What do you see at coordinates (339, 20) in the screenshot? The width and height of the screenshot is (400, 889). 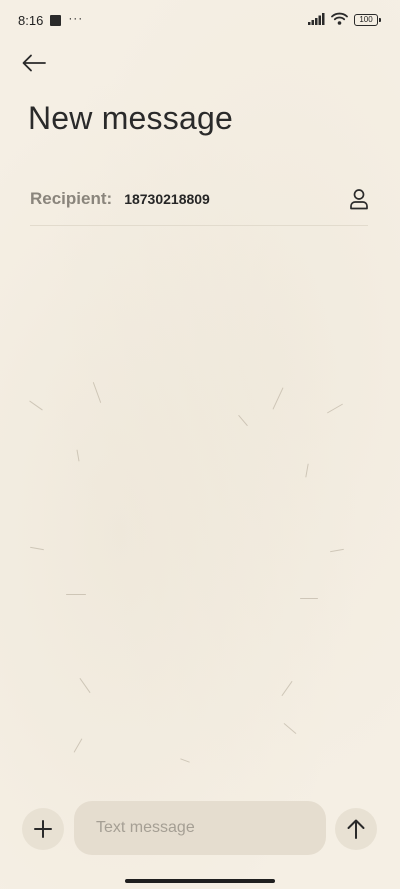 I see `wifi-icon` at bounding box center [339, 20].